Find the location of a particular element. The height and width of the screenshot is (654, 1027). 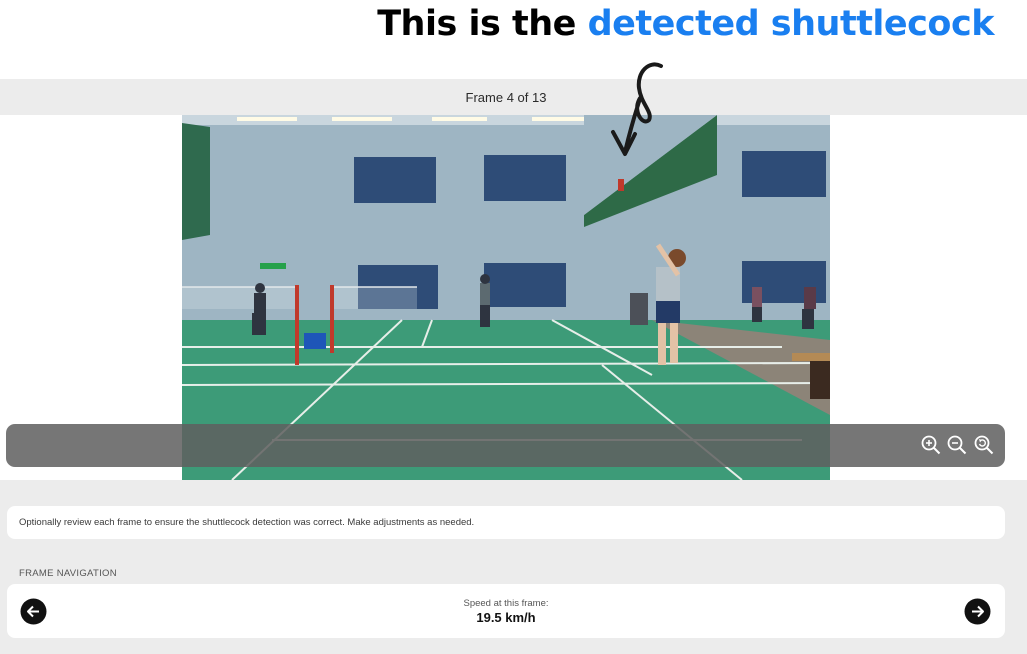

frame-navigation-title: FRAME NAVIGATION is located at coordinates (68, 573).